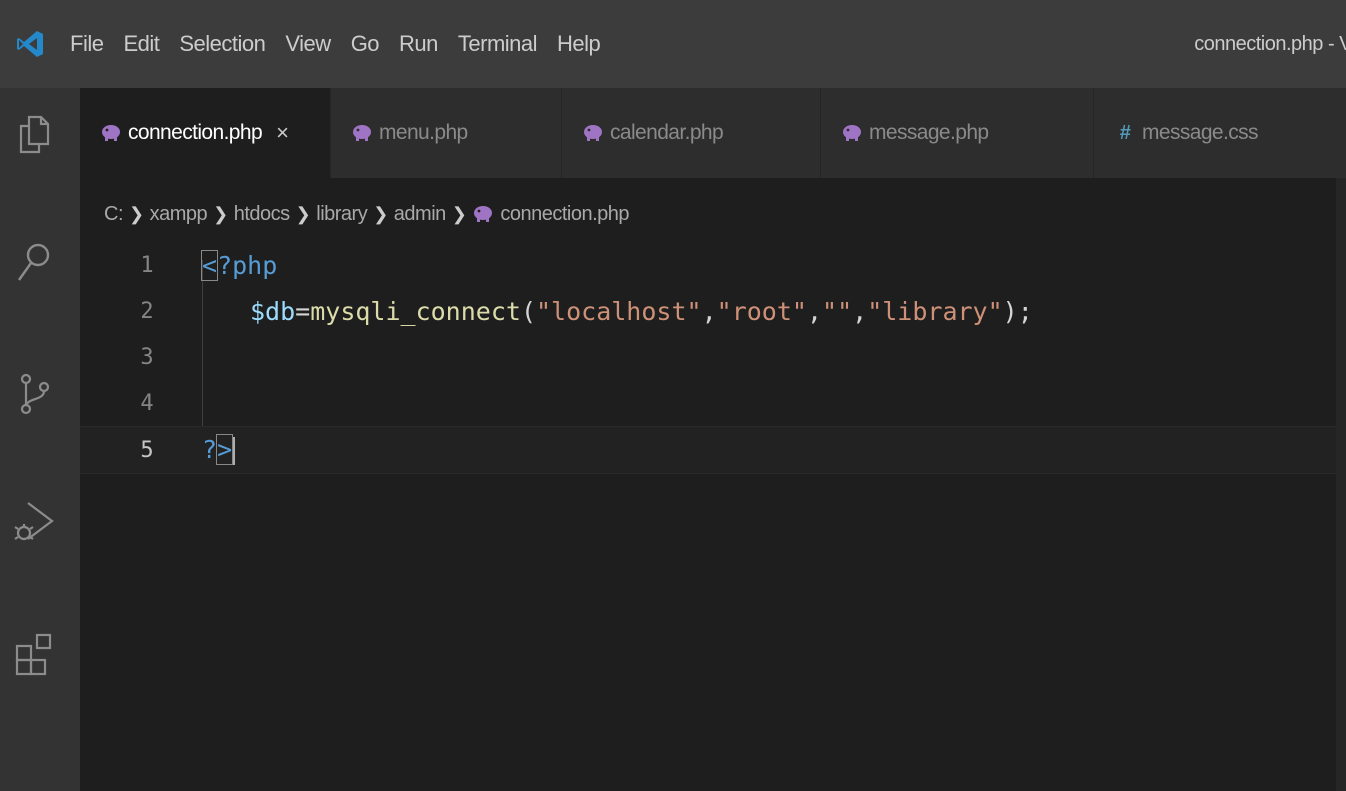  I want to click on token-paren: );, so click(1017, 311).